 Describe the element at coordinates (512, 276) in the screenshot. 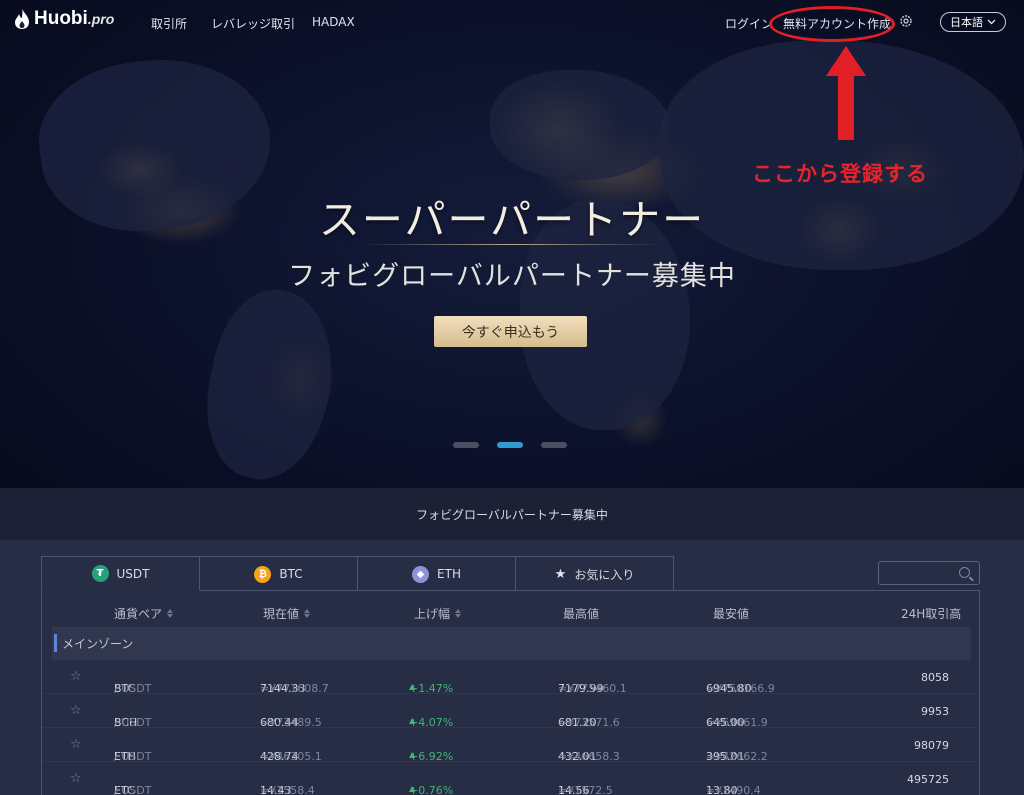

I see `hero-subtitle: フォビグローバルパートナー募集中` at that location.